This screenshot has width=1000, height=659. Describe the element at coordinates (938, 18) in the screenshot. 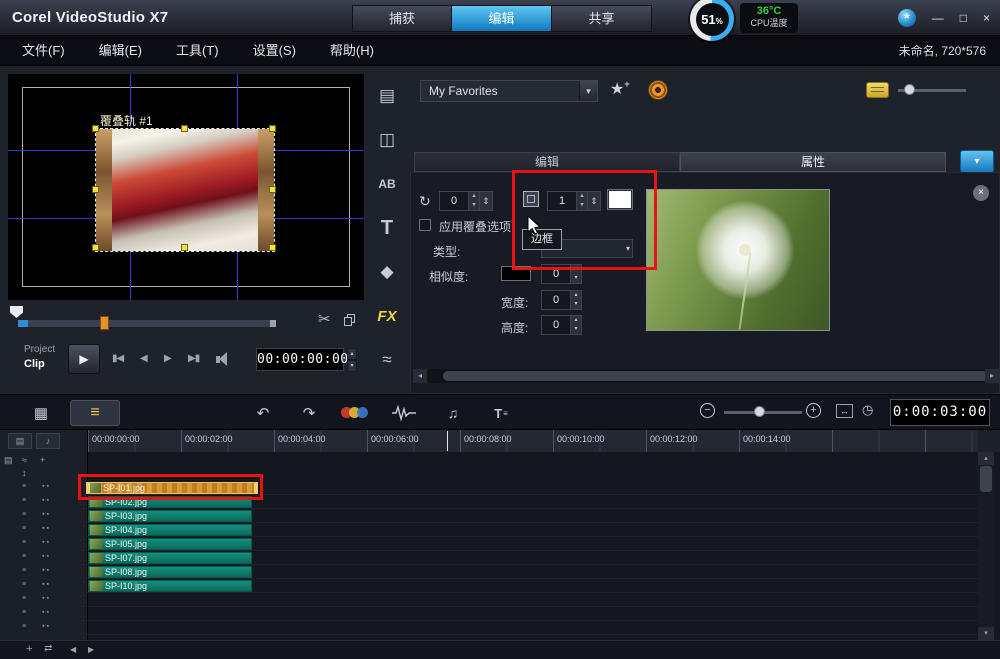

I see `minimize-button: —` at that location.